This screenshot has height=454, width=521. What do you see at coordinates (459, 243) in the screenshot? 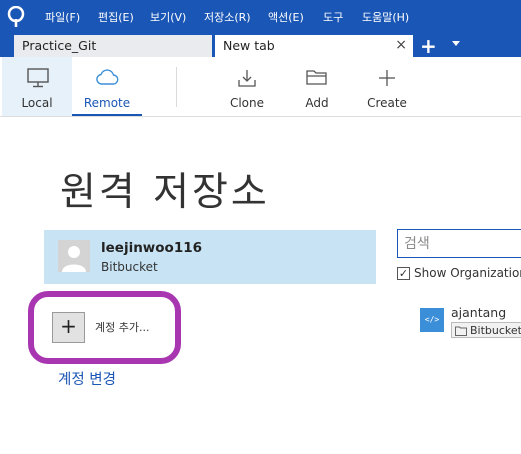
I see `search-input` at bounding box center [459, 243].